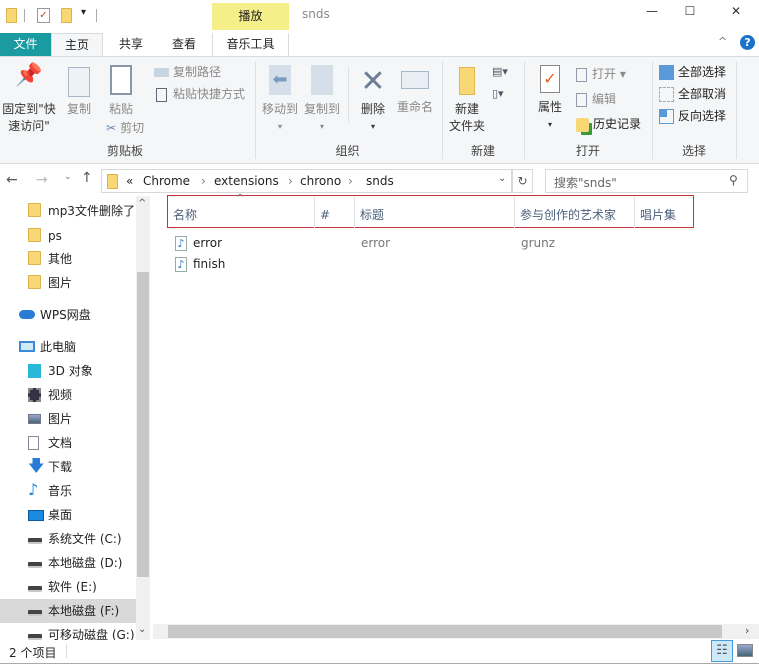 The image size is (759, 664). What do you see at coordinates (91, 211) in the screenshot?
I see `nav-label: mp3文件删除了` at bounding box center [91, 211].